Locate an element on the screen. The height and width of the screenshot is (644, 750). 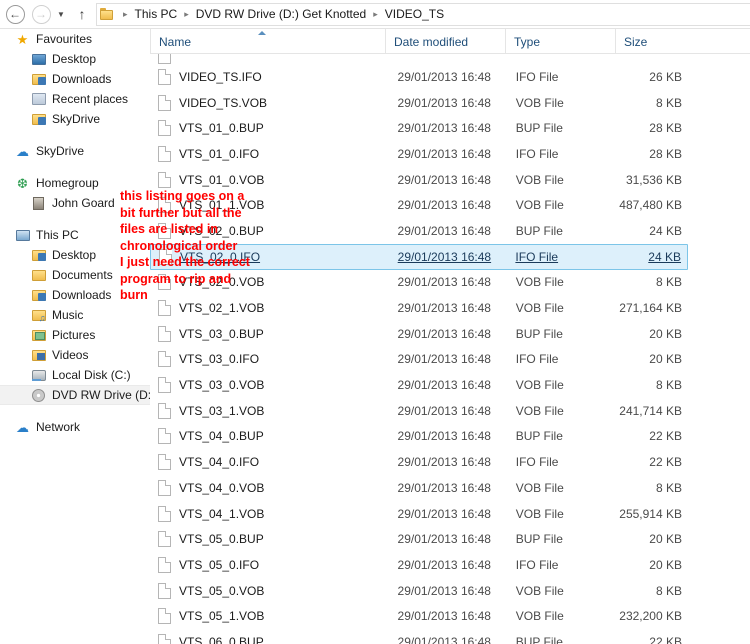
downloads-folder-icon is located at coordinates (38, 295).